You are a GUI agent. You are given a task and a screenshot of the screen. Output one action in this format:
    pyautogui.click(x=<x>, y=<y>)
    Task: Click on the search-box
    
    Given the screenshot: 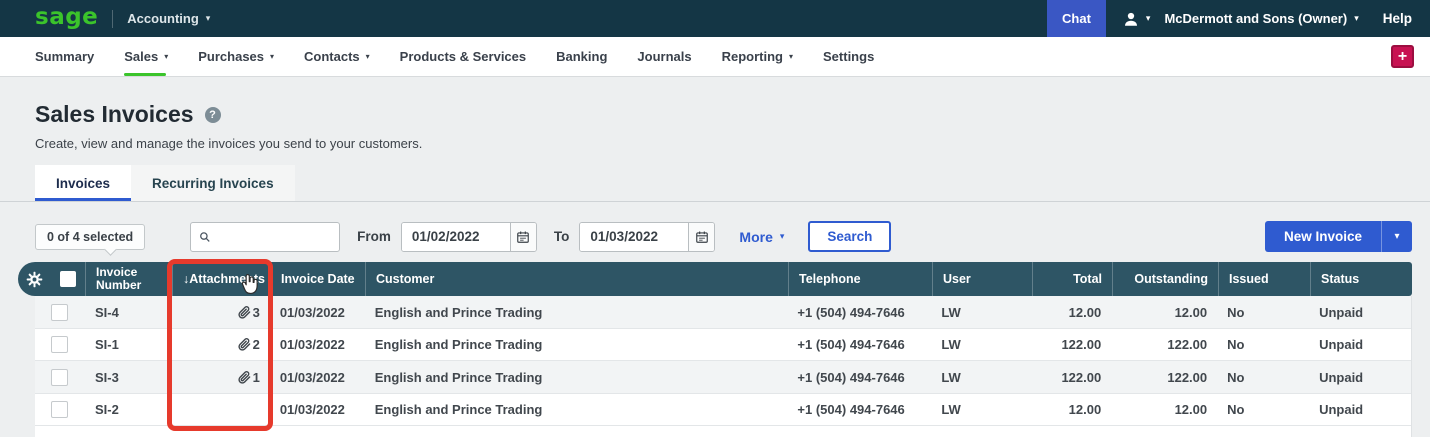 What is the action you would take?
    pyautogui.click(x=265, y=236)
    